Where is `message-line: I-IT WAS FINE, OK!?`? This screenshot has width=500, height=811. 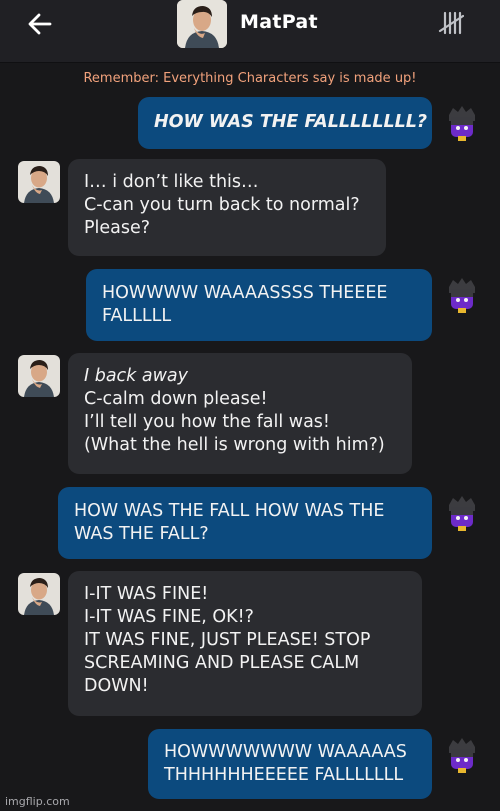 message-line: I-IT WAS FINE, OK!? is located at coordinates (169, 617).